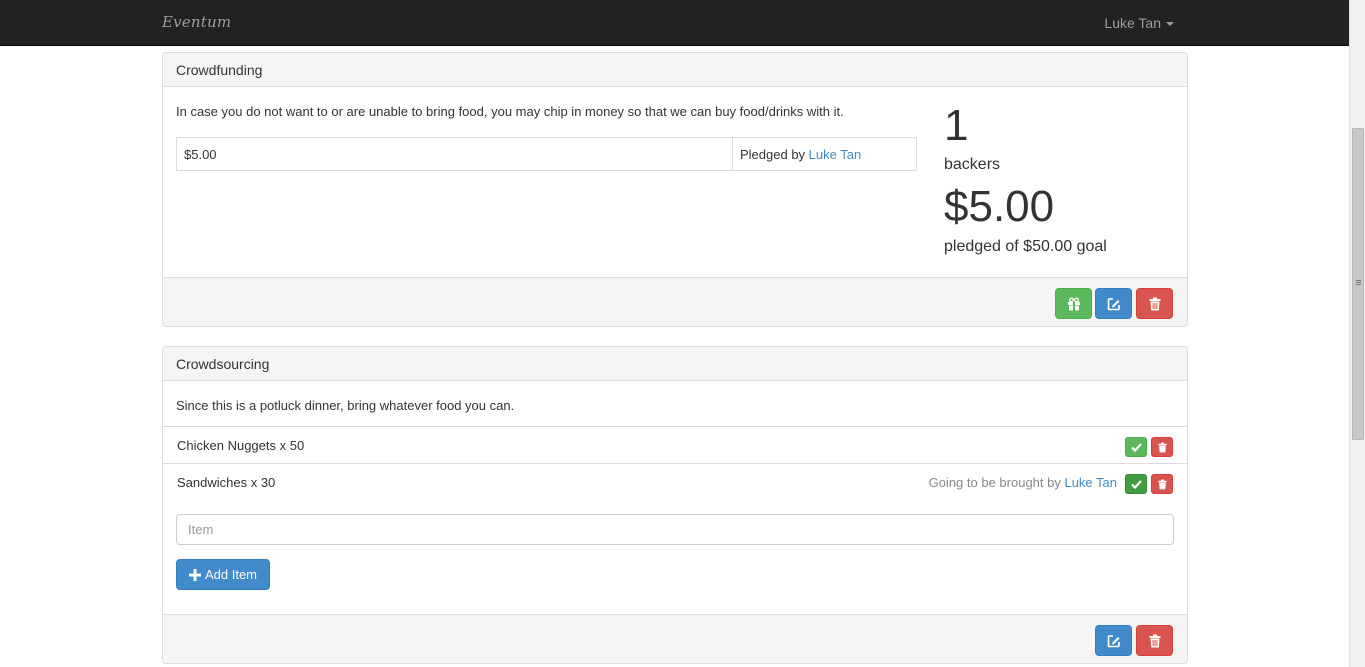 Image resolution: width=1365 pixels, height=667 pixels. Describe the element at coordinates (196, 22) in the screenshot. I see `brand-logo: Eventum` at that location.